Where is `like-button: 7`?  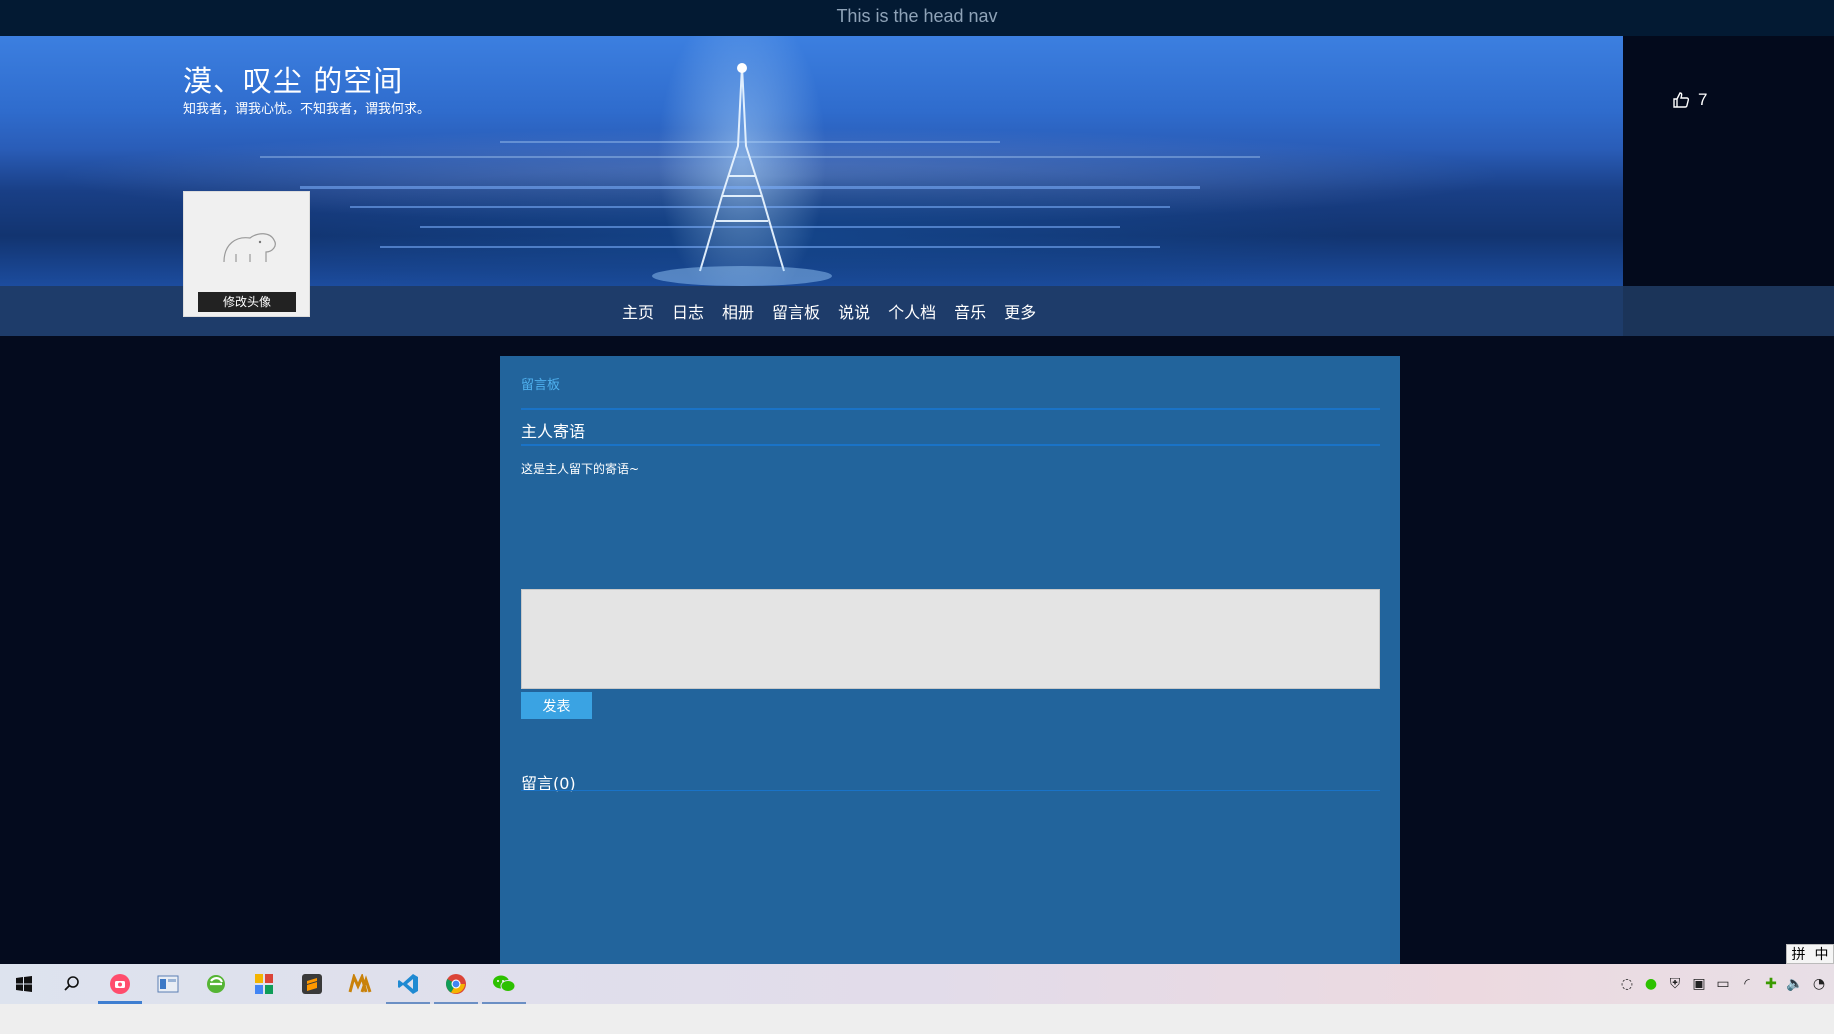 like-button: 7 is located at coordinates (1689, 100).